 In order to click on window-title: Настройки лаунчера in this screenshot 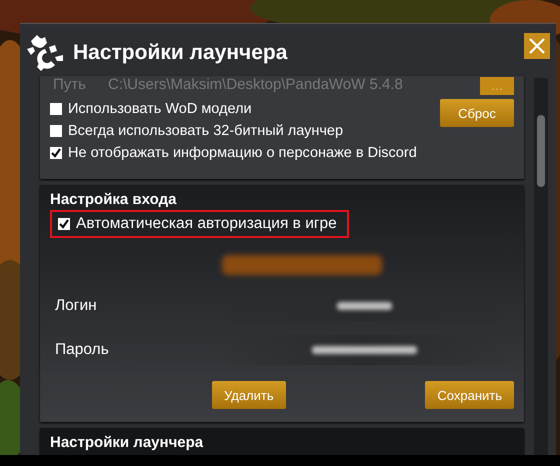, I will do `click(180, 53)`.